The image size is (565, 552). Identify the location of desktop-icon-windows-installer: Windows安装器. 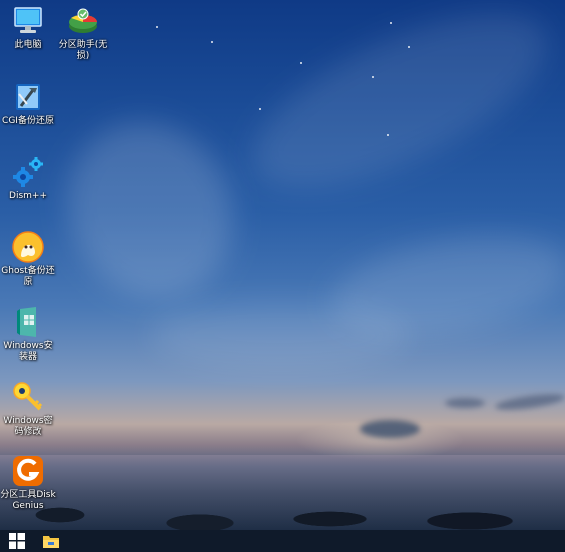
(28, 334).